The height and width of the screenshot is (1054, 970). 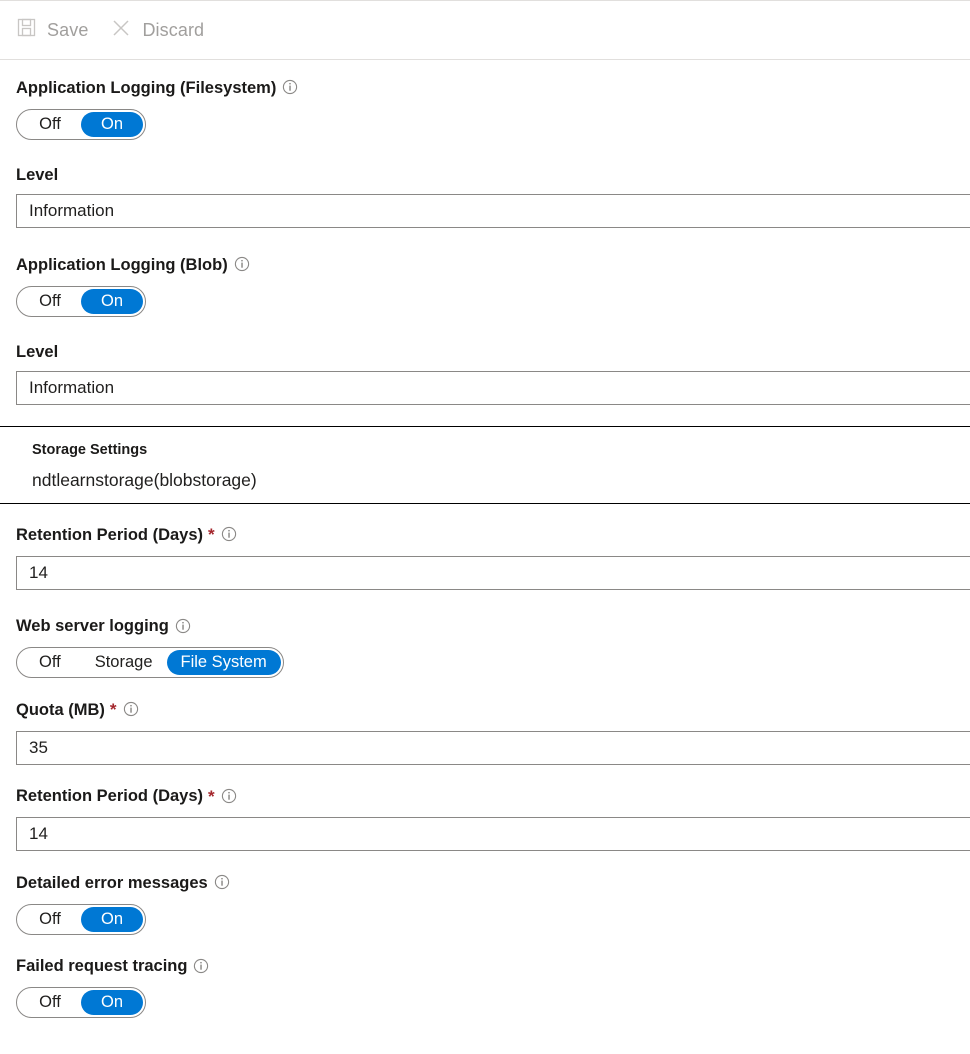 I want to click on storage-settings-value: ndtlearnstorage(blobstorage), so click(x=144, y=479).